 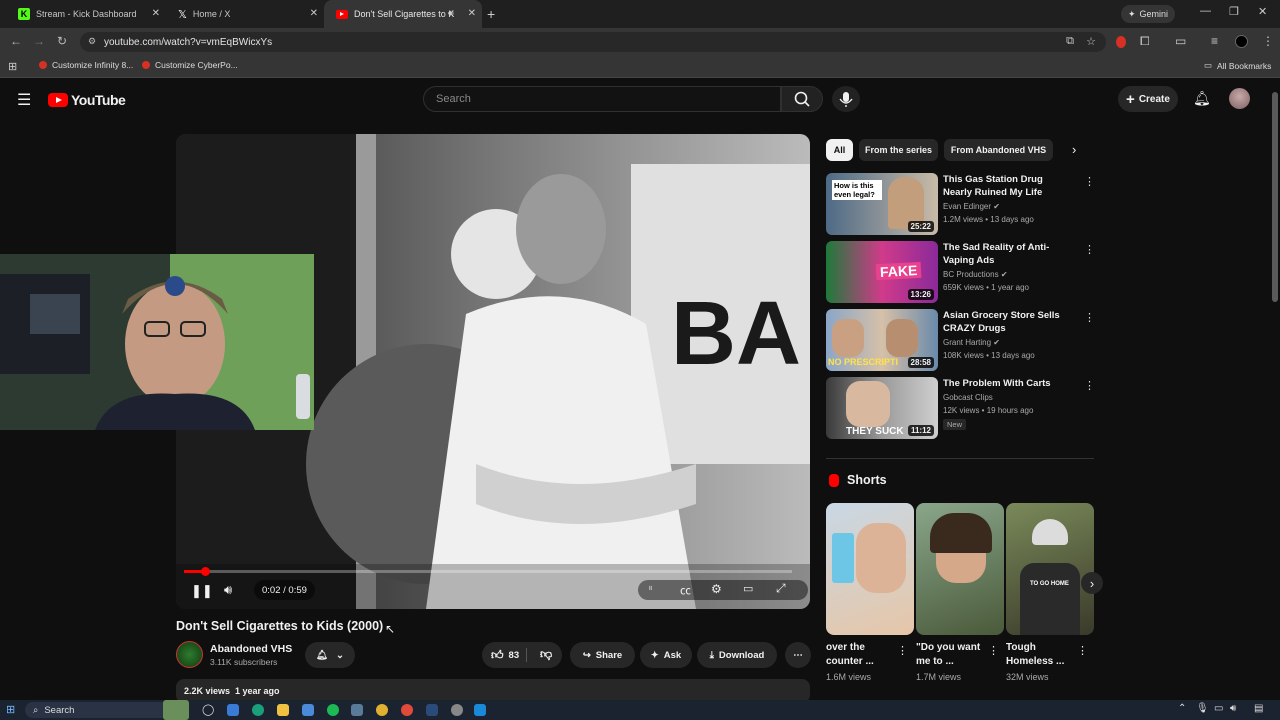 What do you see at coordinates (39, 41) in the screenshot?
I see `forward-icon: →` at bounding box center [39, 41].